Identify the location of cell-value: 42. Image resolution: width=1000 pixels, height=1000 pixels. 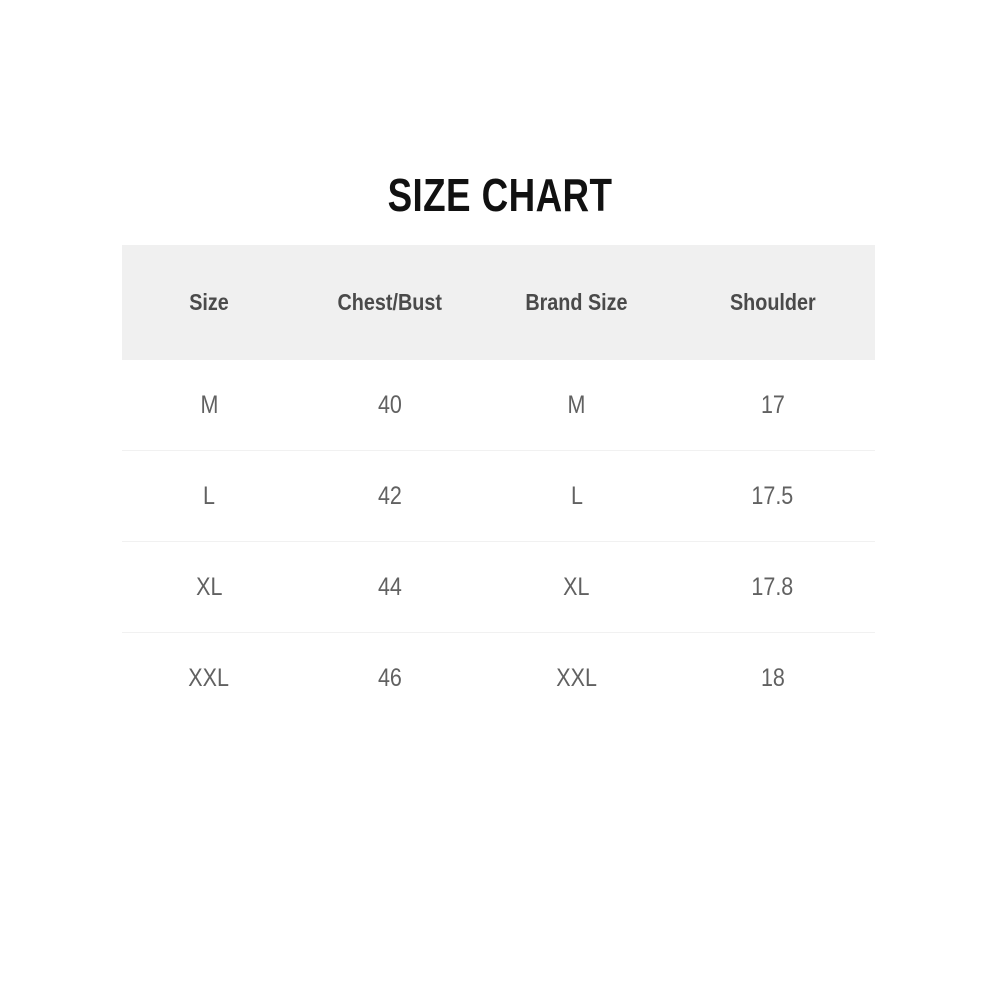
(389, 495).